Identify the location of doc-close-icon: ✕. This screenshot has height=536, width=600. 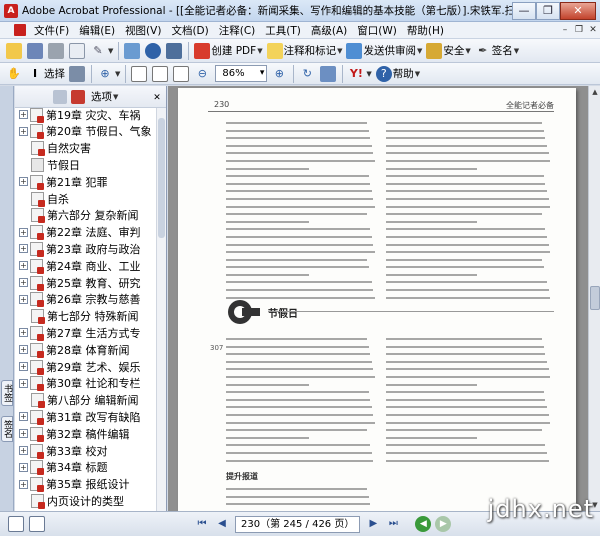
(593, 30).